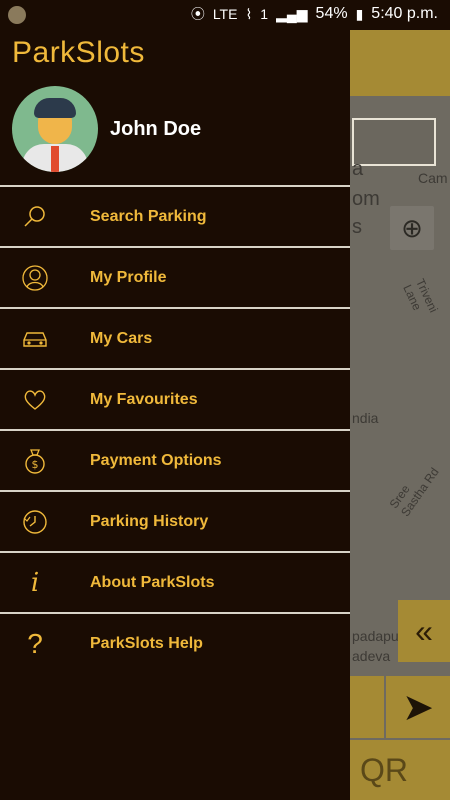  Describe the element at coordinates (357, 227) in the screenshot. I see `map-label-s: s` at that location.